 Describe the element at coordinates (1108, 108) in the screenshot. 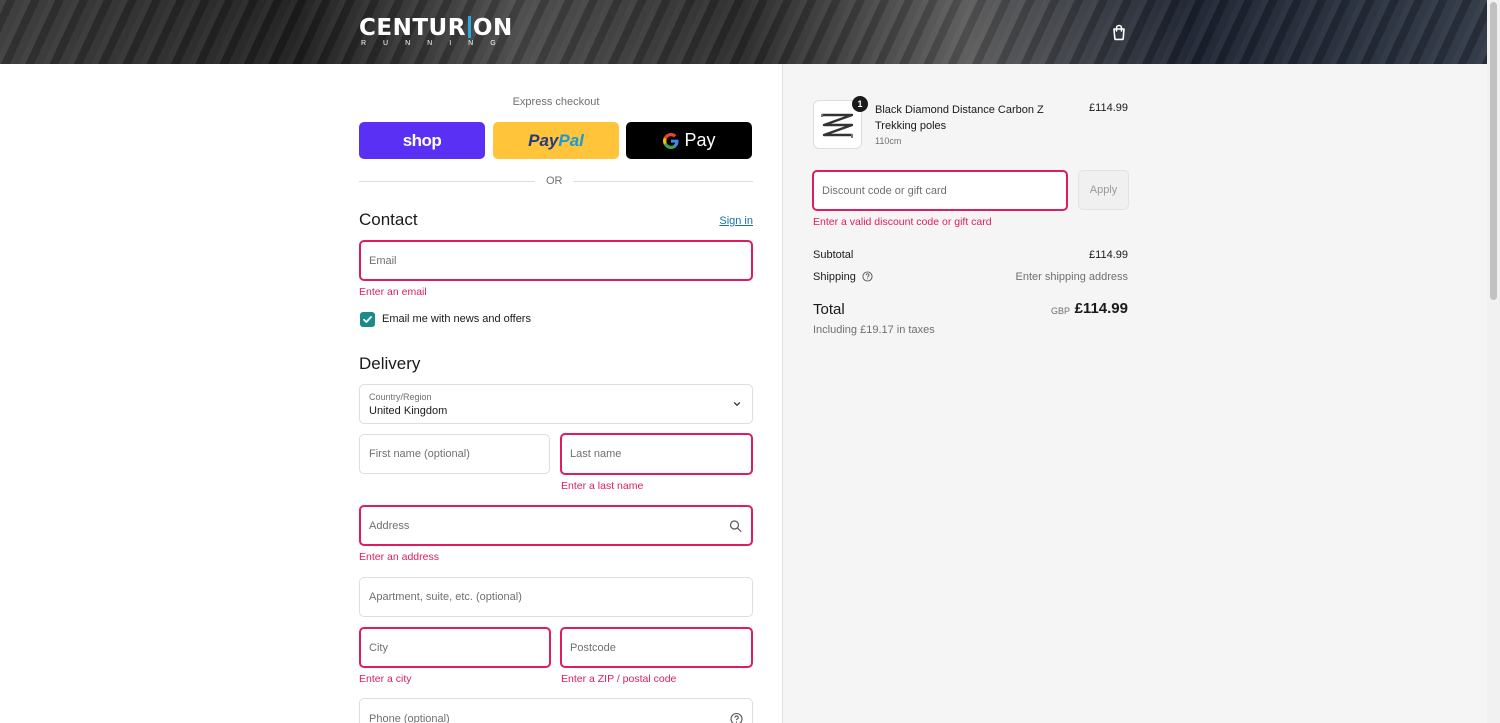

I see `product-price: £114.99` at that location.